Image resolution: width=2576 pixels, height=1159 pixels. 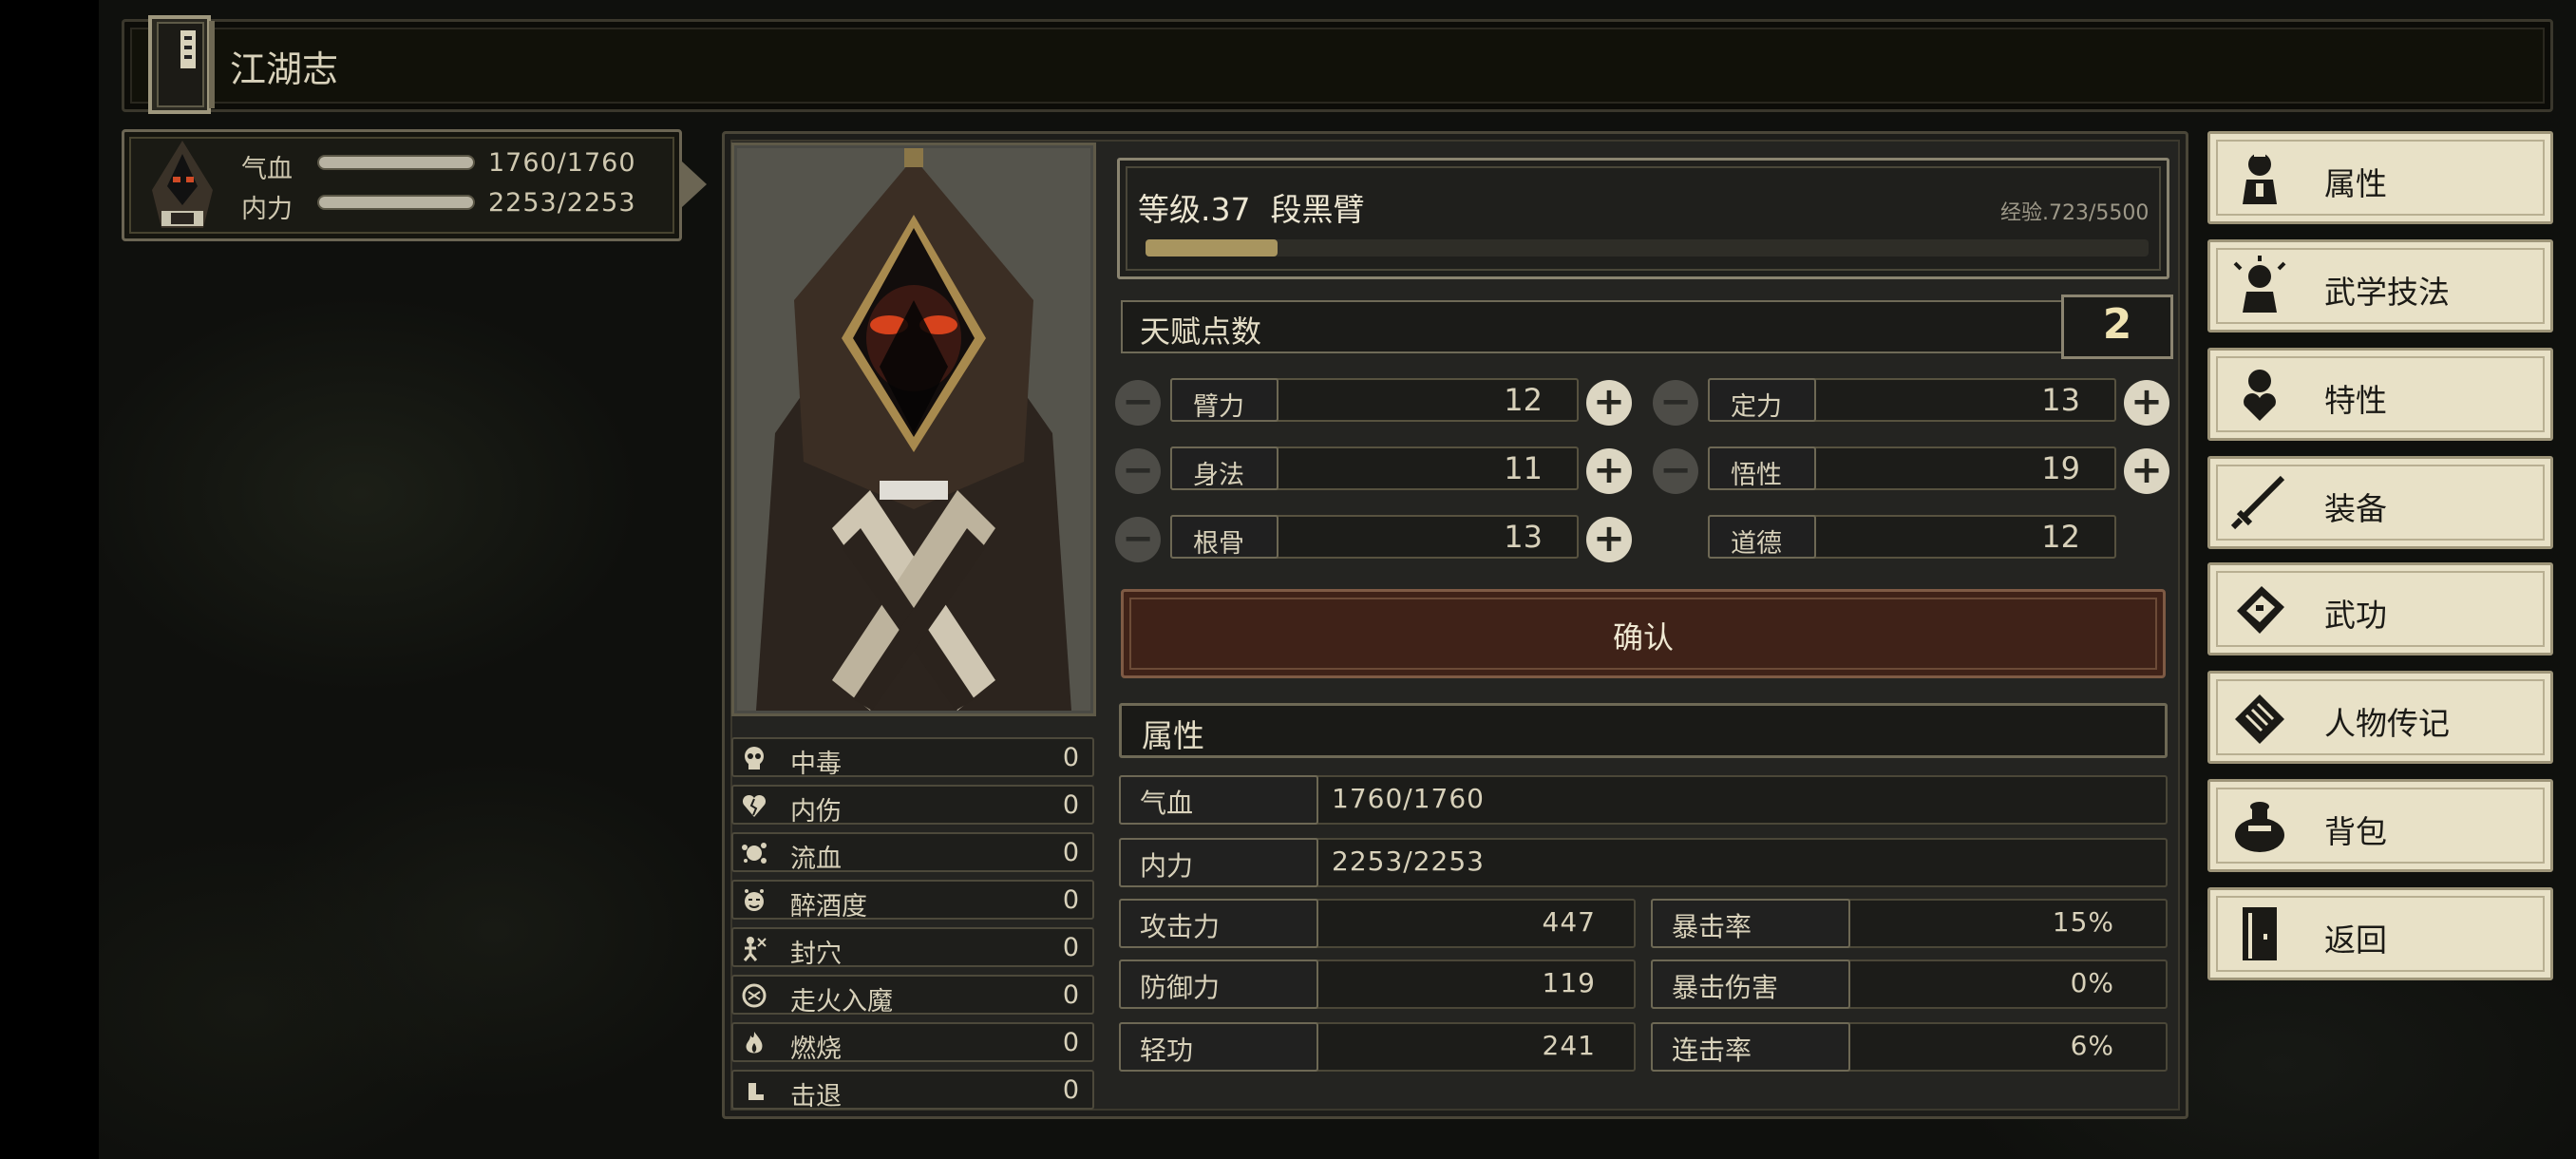 What do you see at coordinates (912, 853) in the screenshot?
I see `status-row-bleed: 流血 0` at bounding box center [912, 853].